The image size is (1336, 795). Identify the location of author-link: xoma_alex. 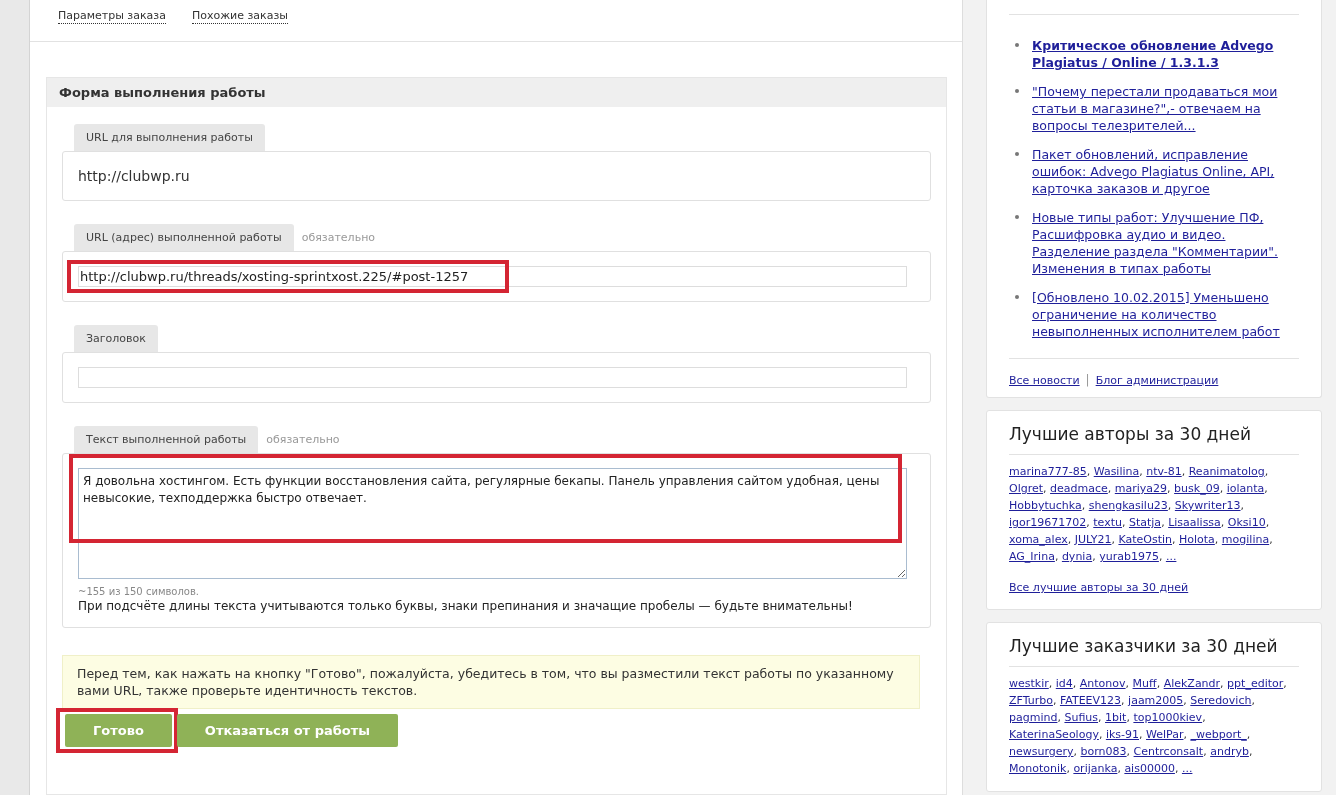
(1038, 539).